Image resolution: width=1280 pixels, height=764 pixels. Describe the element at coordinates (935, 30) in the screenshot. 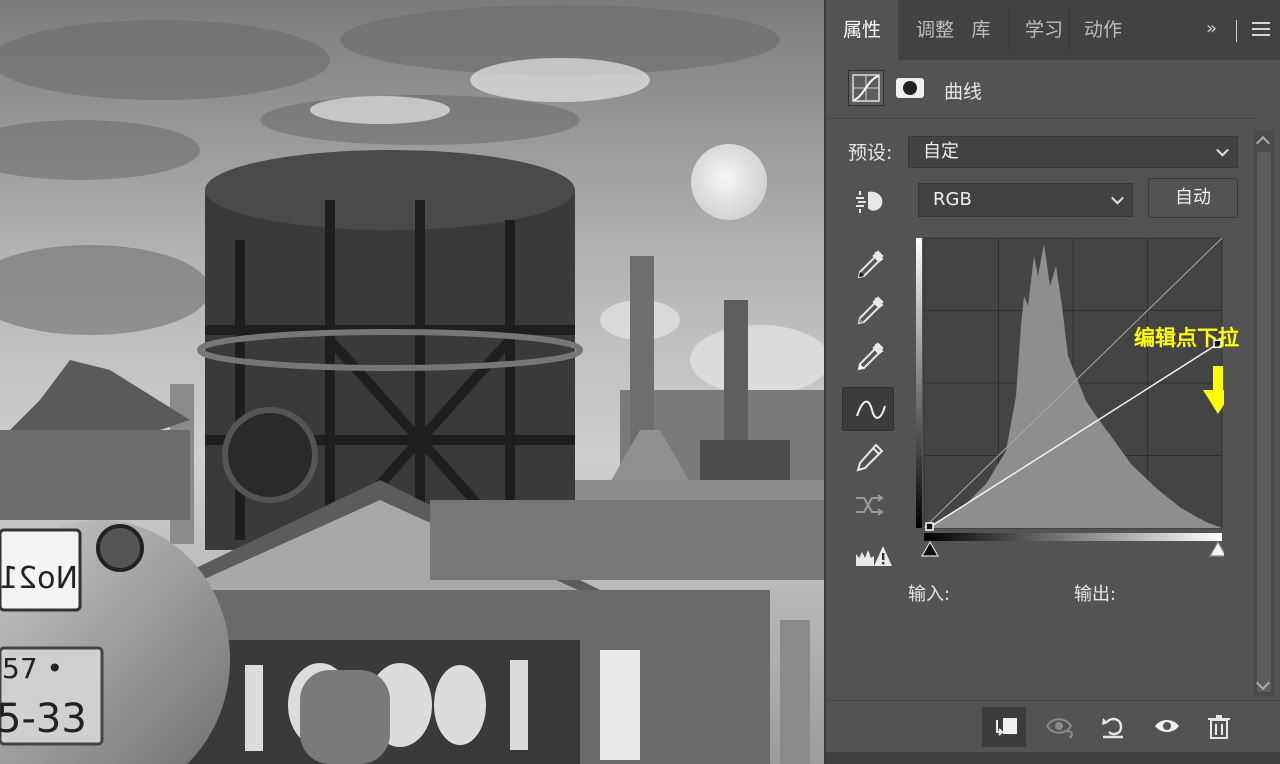

I see `tab-adjustments: 调整` at that location.